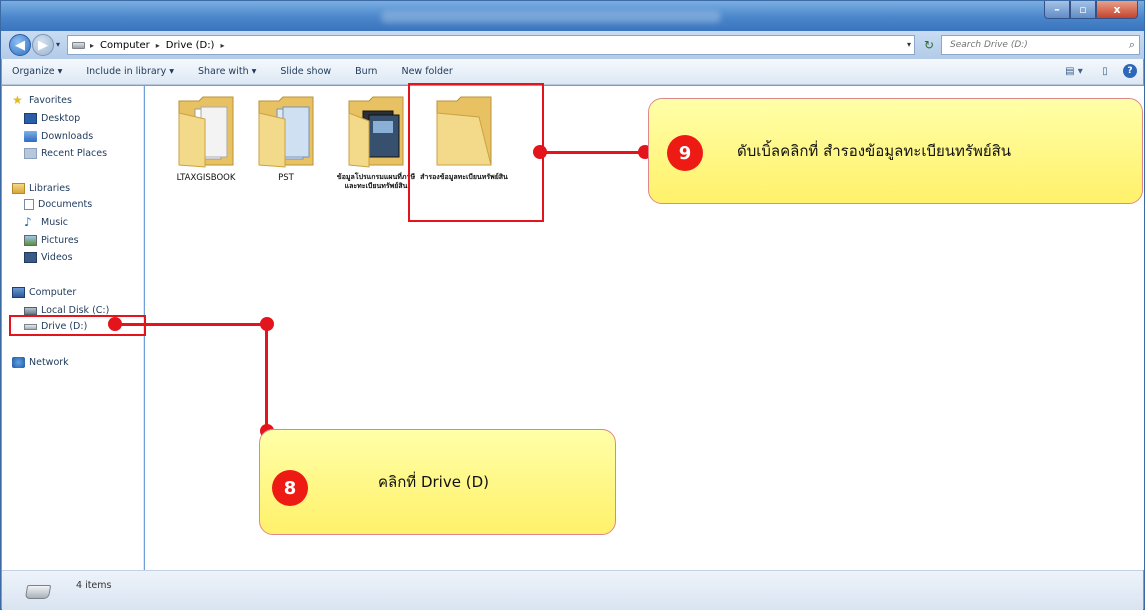  What do you see at coordinates (190, 45) in the screenshot?
I see `breadcrumb-drive-d: Drive (D:)` at bounding box center [190, 45].